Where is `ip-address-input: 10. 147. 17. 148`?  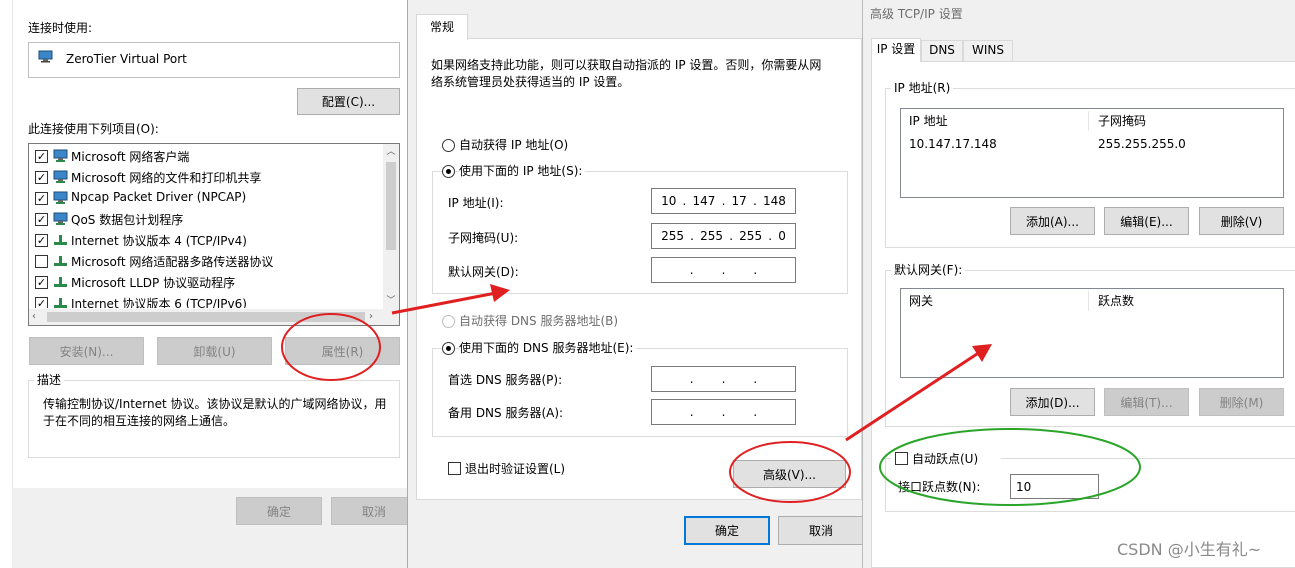
ip-address-input: 10. 147. 17. 148 is located at coordinates (723, 201).